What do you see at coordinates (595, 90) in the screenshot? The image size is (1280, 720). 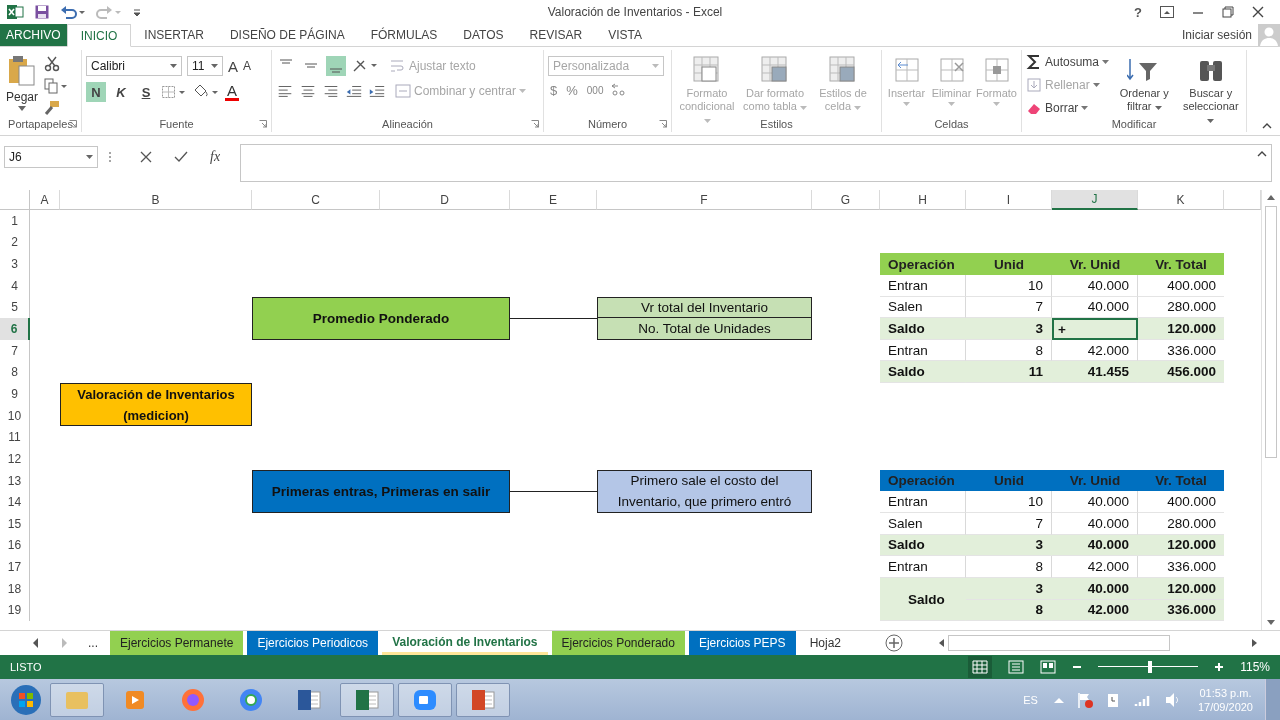 I see `number-format-button: 000` at bounding box center [595, 90].